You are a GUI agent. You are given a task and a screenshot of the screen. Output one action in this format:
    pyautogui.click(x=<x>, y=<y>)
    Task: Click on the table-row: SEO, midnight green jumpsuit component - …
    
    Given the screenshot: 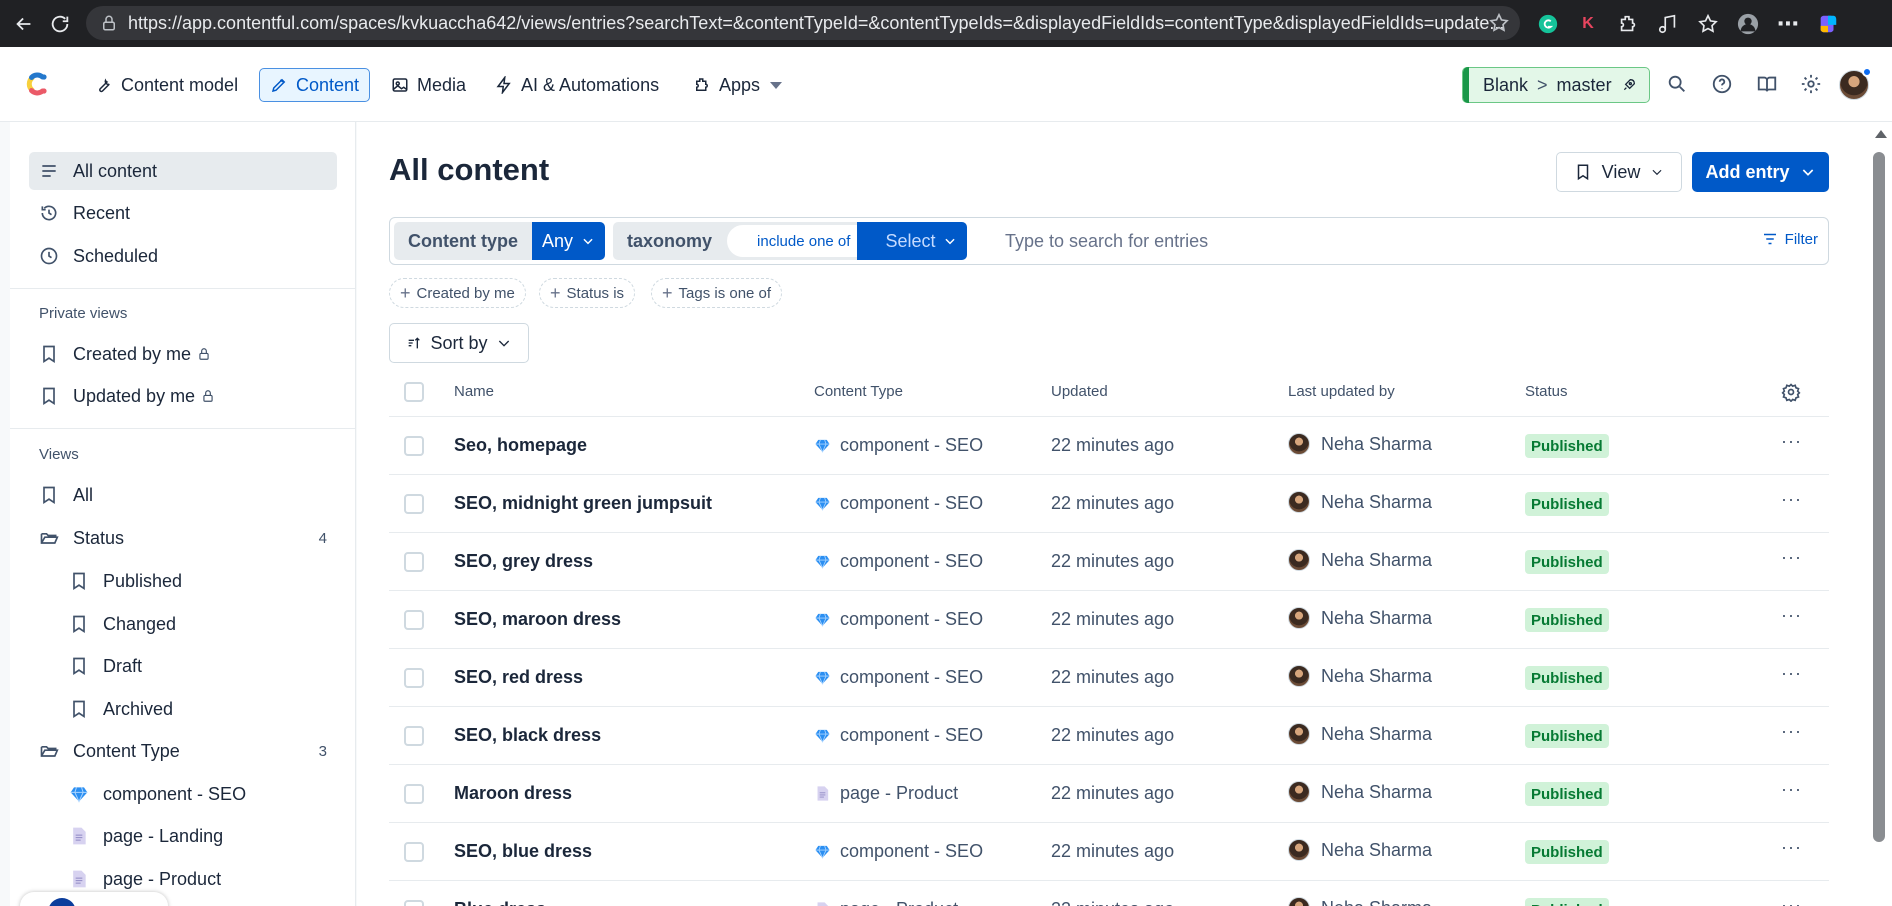 What is the action you would take?
    pyautogui.click(x=1109, y=504)
    